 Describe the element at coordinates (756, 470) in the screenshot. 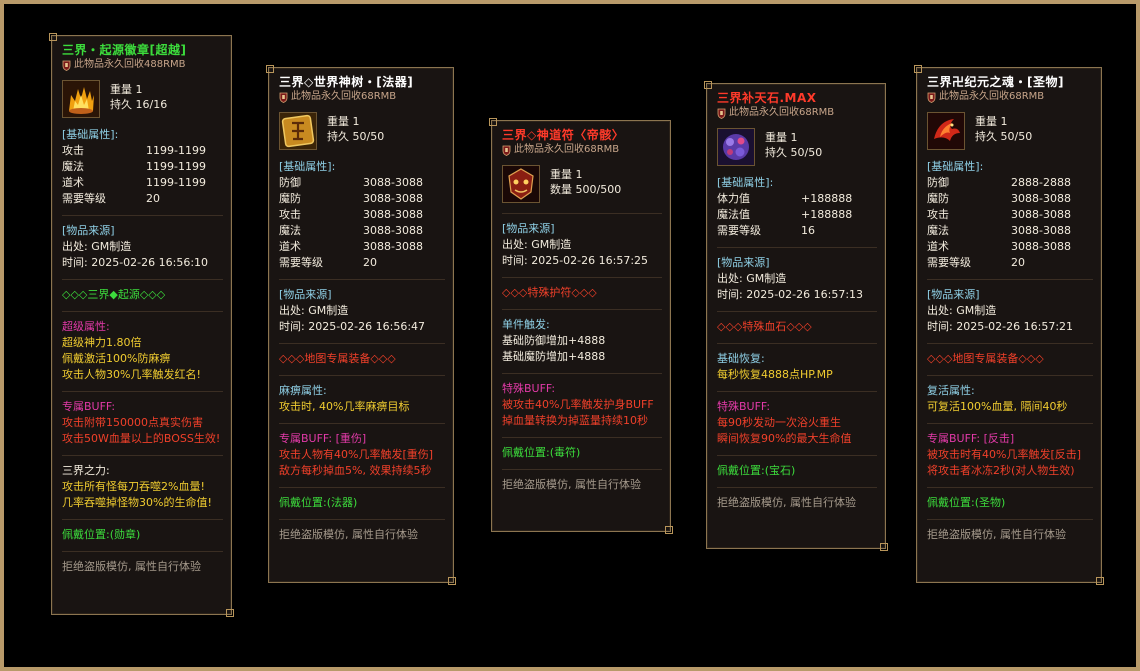

I see `equip-slot: 佩戴位置:(宝石)` at that location.